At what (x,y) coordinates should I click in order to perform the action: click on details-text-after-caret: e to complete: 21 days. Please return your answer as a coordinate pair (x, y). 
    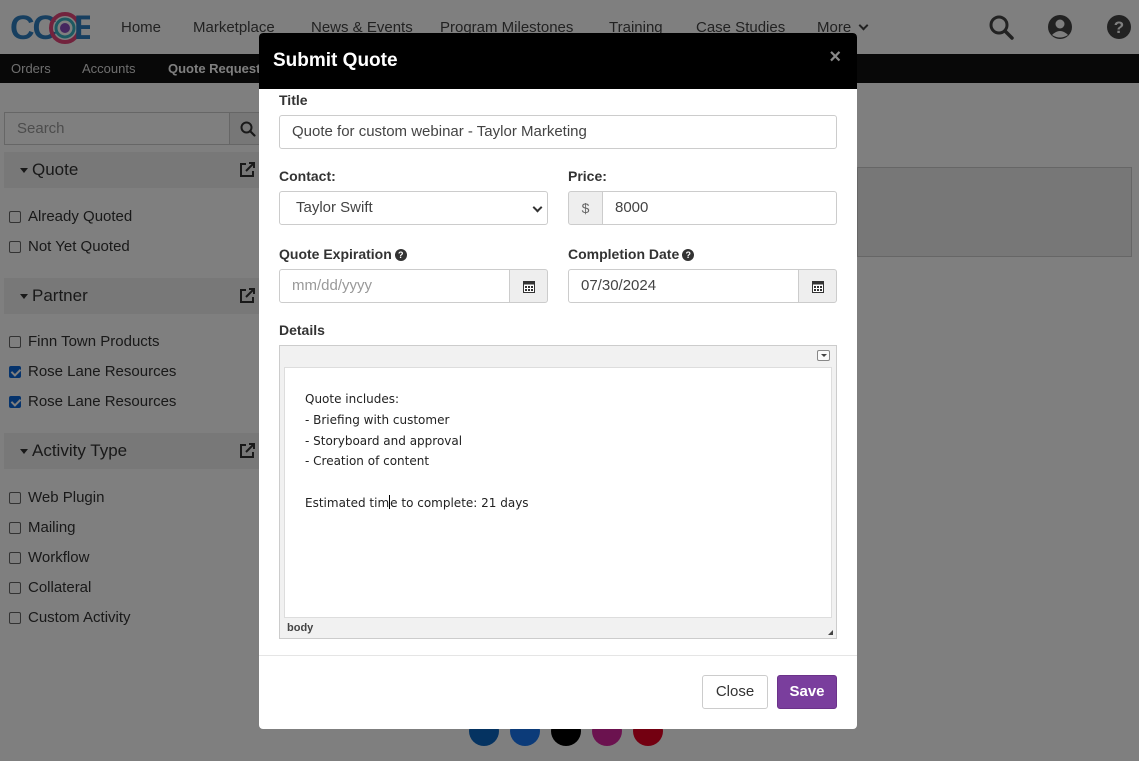
    Looking at the image, I should click on (459, 502).